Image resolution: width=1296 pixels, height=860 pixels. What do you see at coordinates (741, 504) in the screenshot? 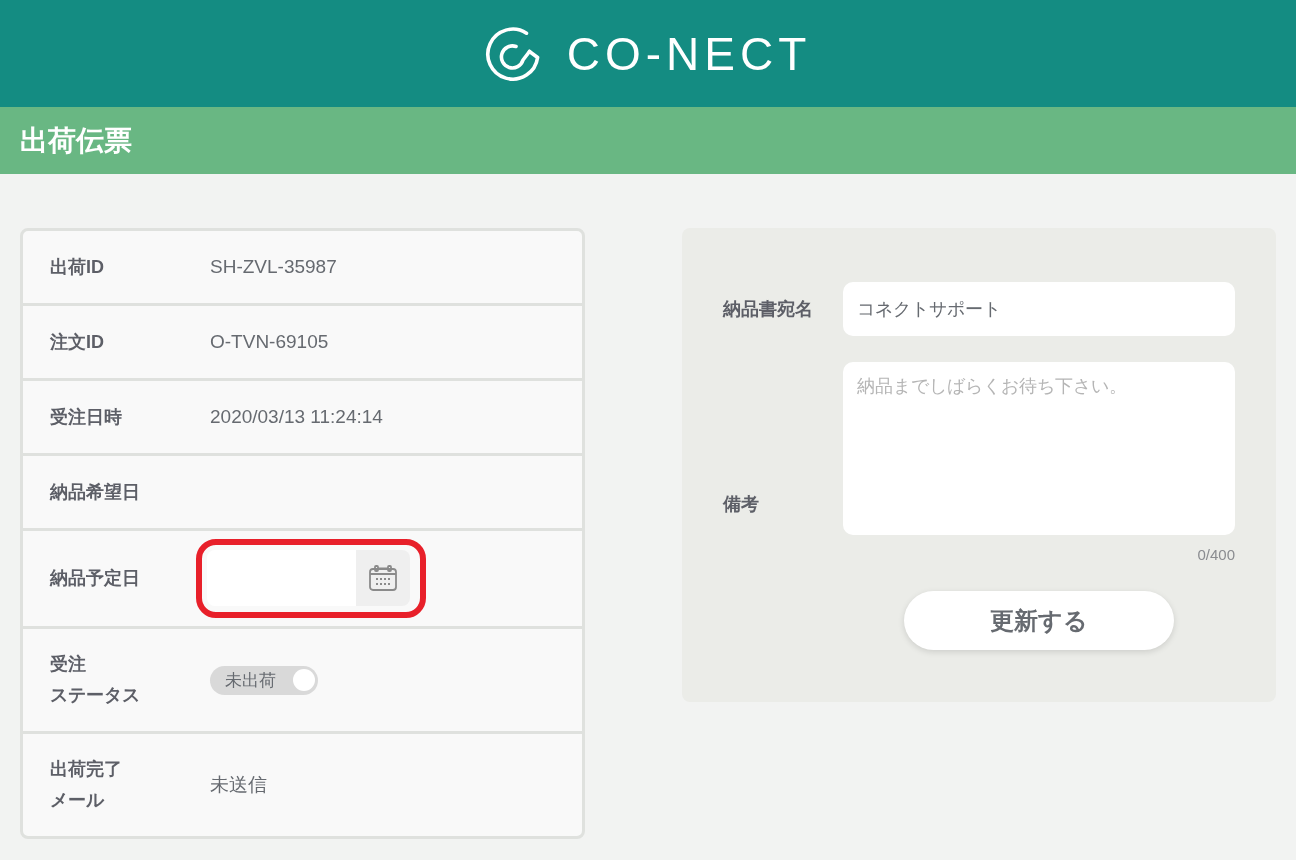
I see `field-label: 備考` at bounding box center [741, 504].